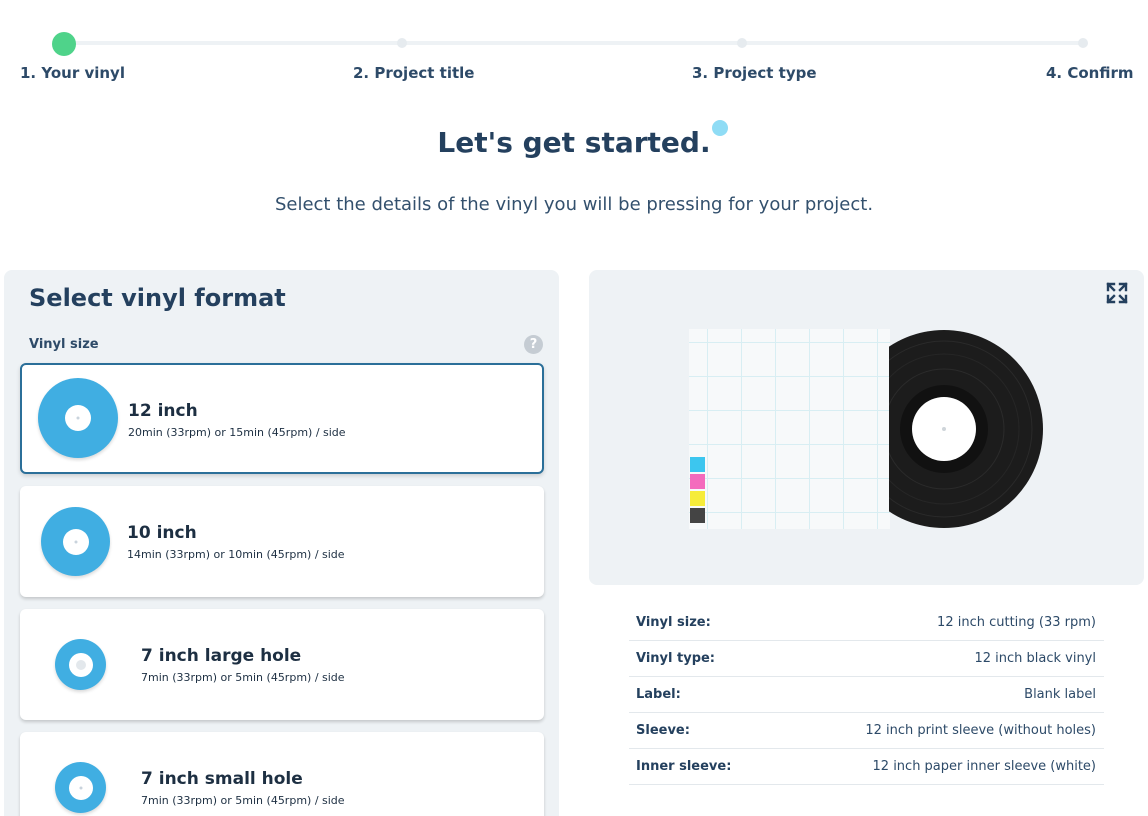 Image resolution: width=1148 pixels, height=816 pixels. What do you see at coordinates (1016, 622) in the screenshot?
I see `spec-value: 12 inch cutting (33 rpm)` at bounding box center [1016, 622].